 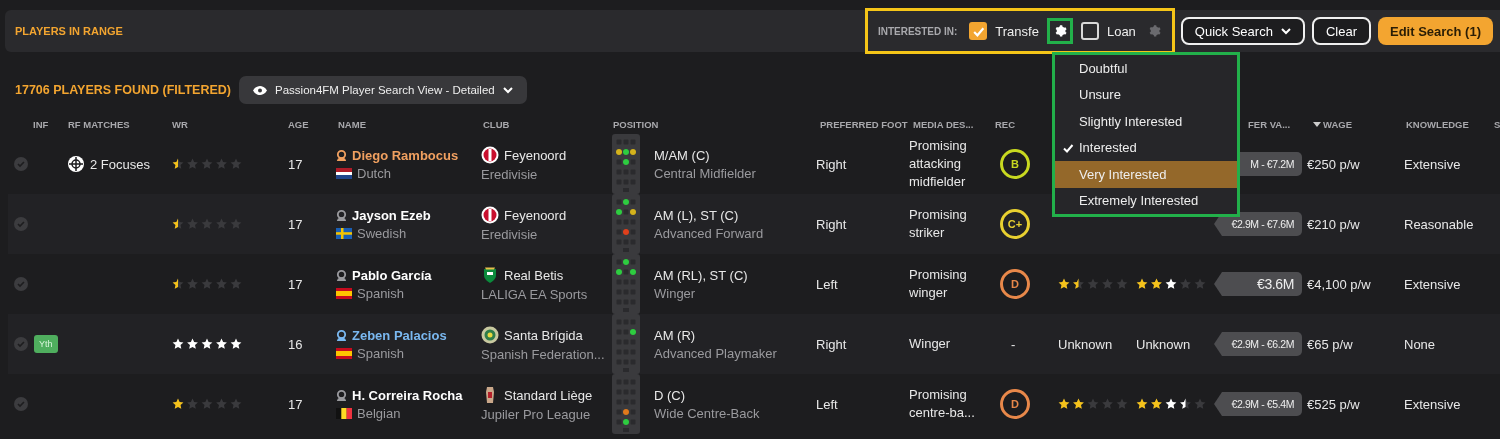 I want to click on recommendation-badge: C+, so click(x=1015, y=224).